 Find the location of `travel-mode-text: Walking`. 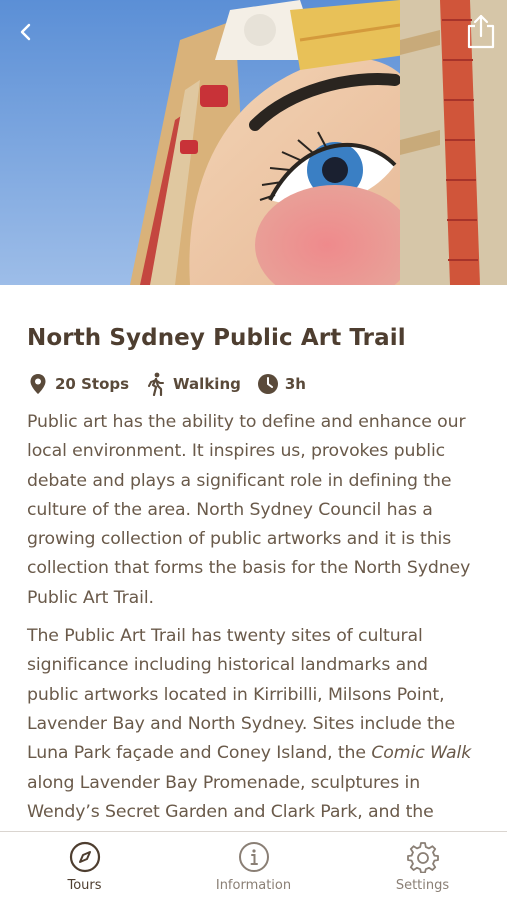

travel-mode-text: Walking is located at coordinates (207, 384).